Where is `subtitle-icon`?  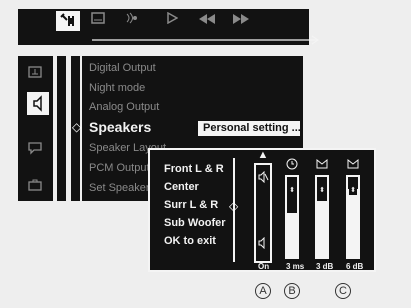 subtitle-icon is located at coordinates (98, 21).